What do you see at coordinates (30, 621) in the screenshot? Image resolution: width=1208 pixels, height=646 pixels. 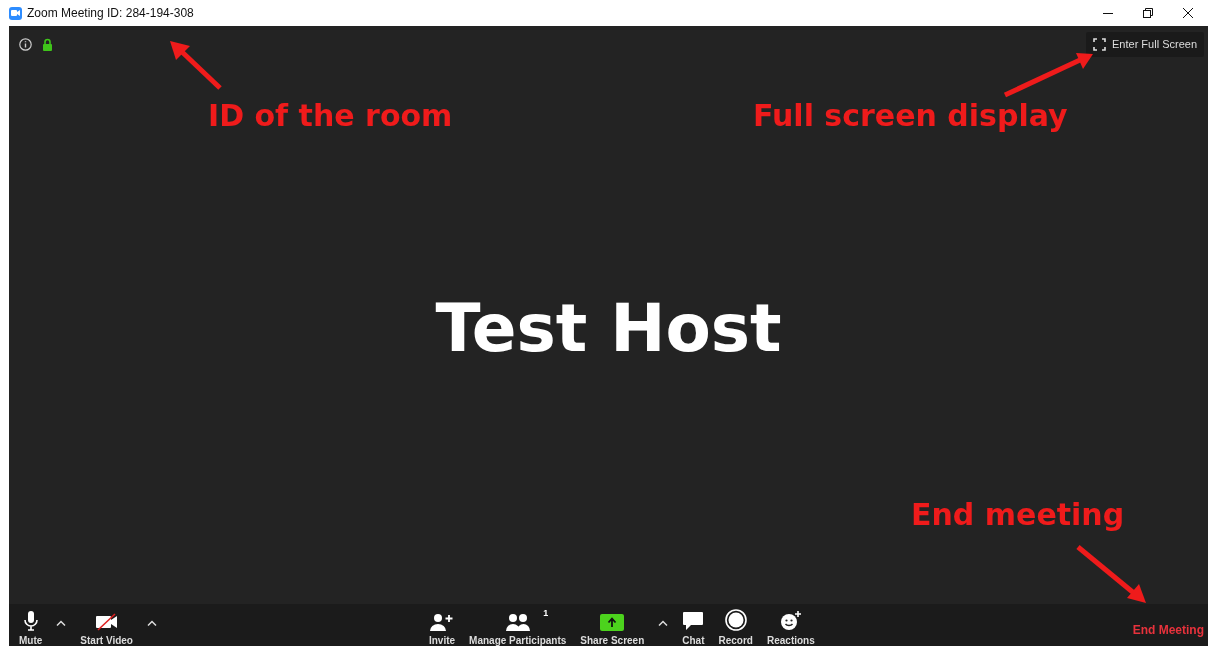 I see `microphone-icon` at bounding box center [30, 621].